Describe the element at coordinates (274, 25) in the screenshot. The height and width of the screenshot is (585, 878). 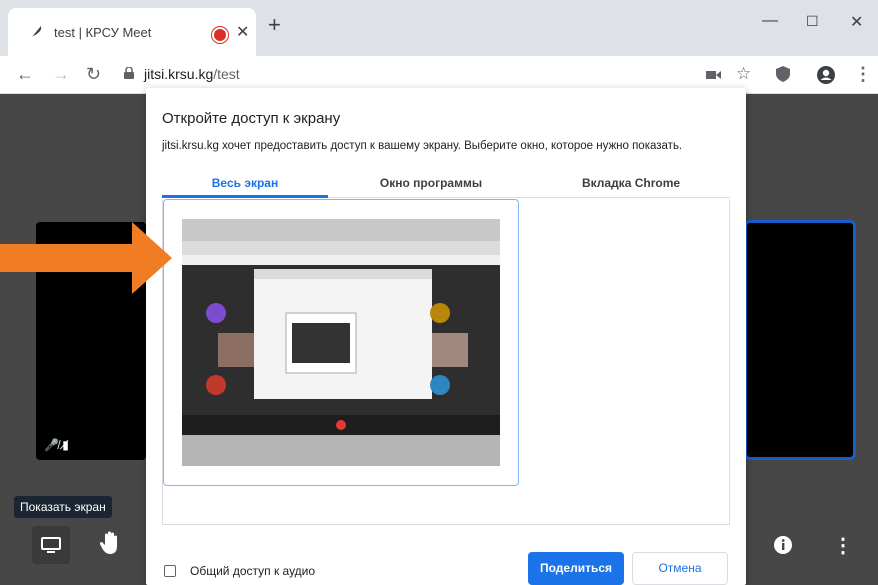
I see `new-tab-button: +` at that location.